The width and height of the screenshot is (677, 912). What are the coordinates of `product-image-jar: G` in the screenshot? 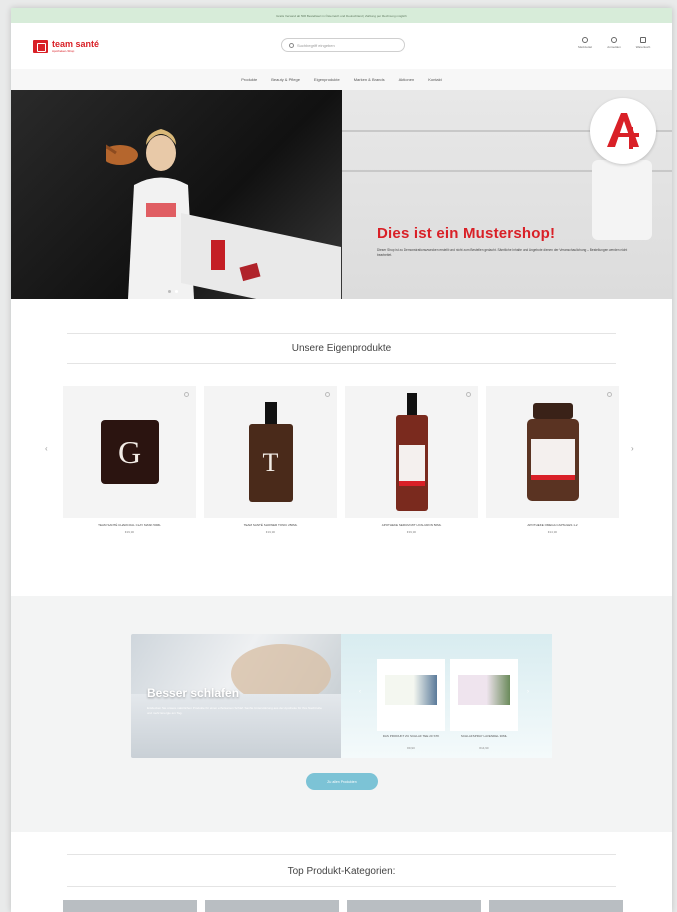 It's located at (129, 452).